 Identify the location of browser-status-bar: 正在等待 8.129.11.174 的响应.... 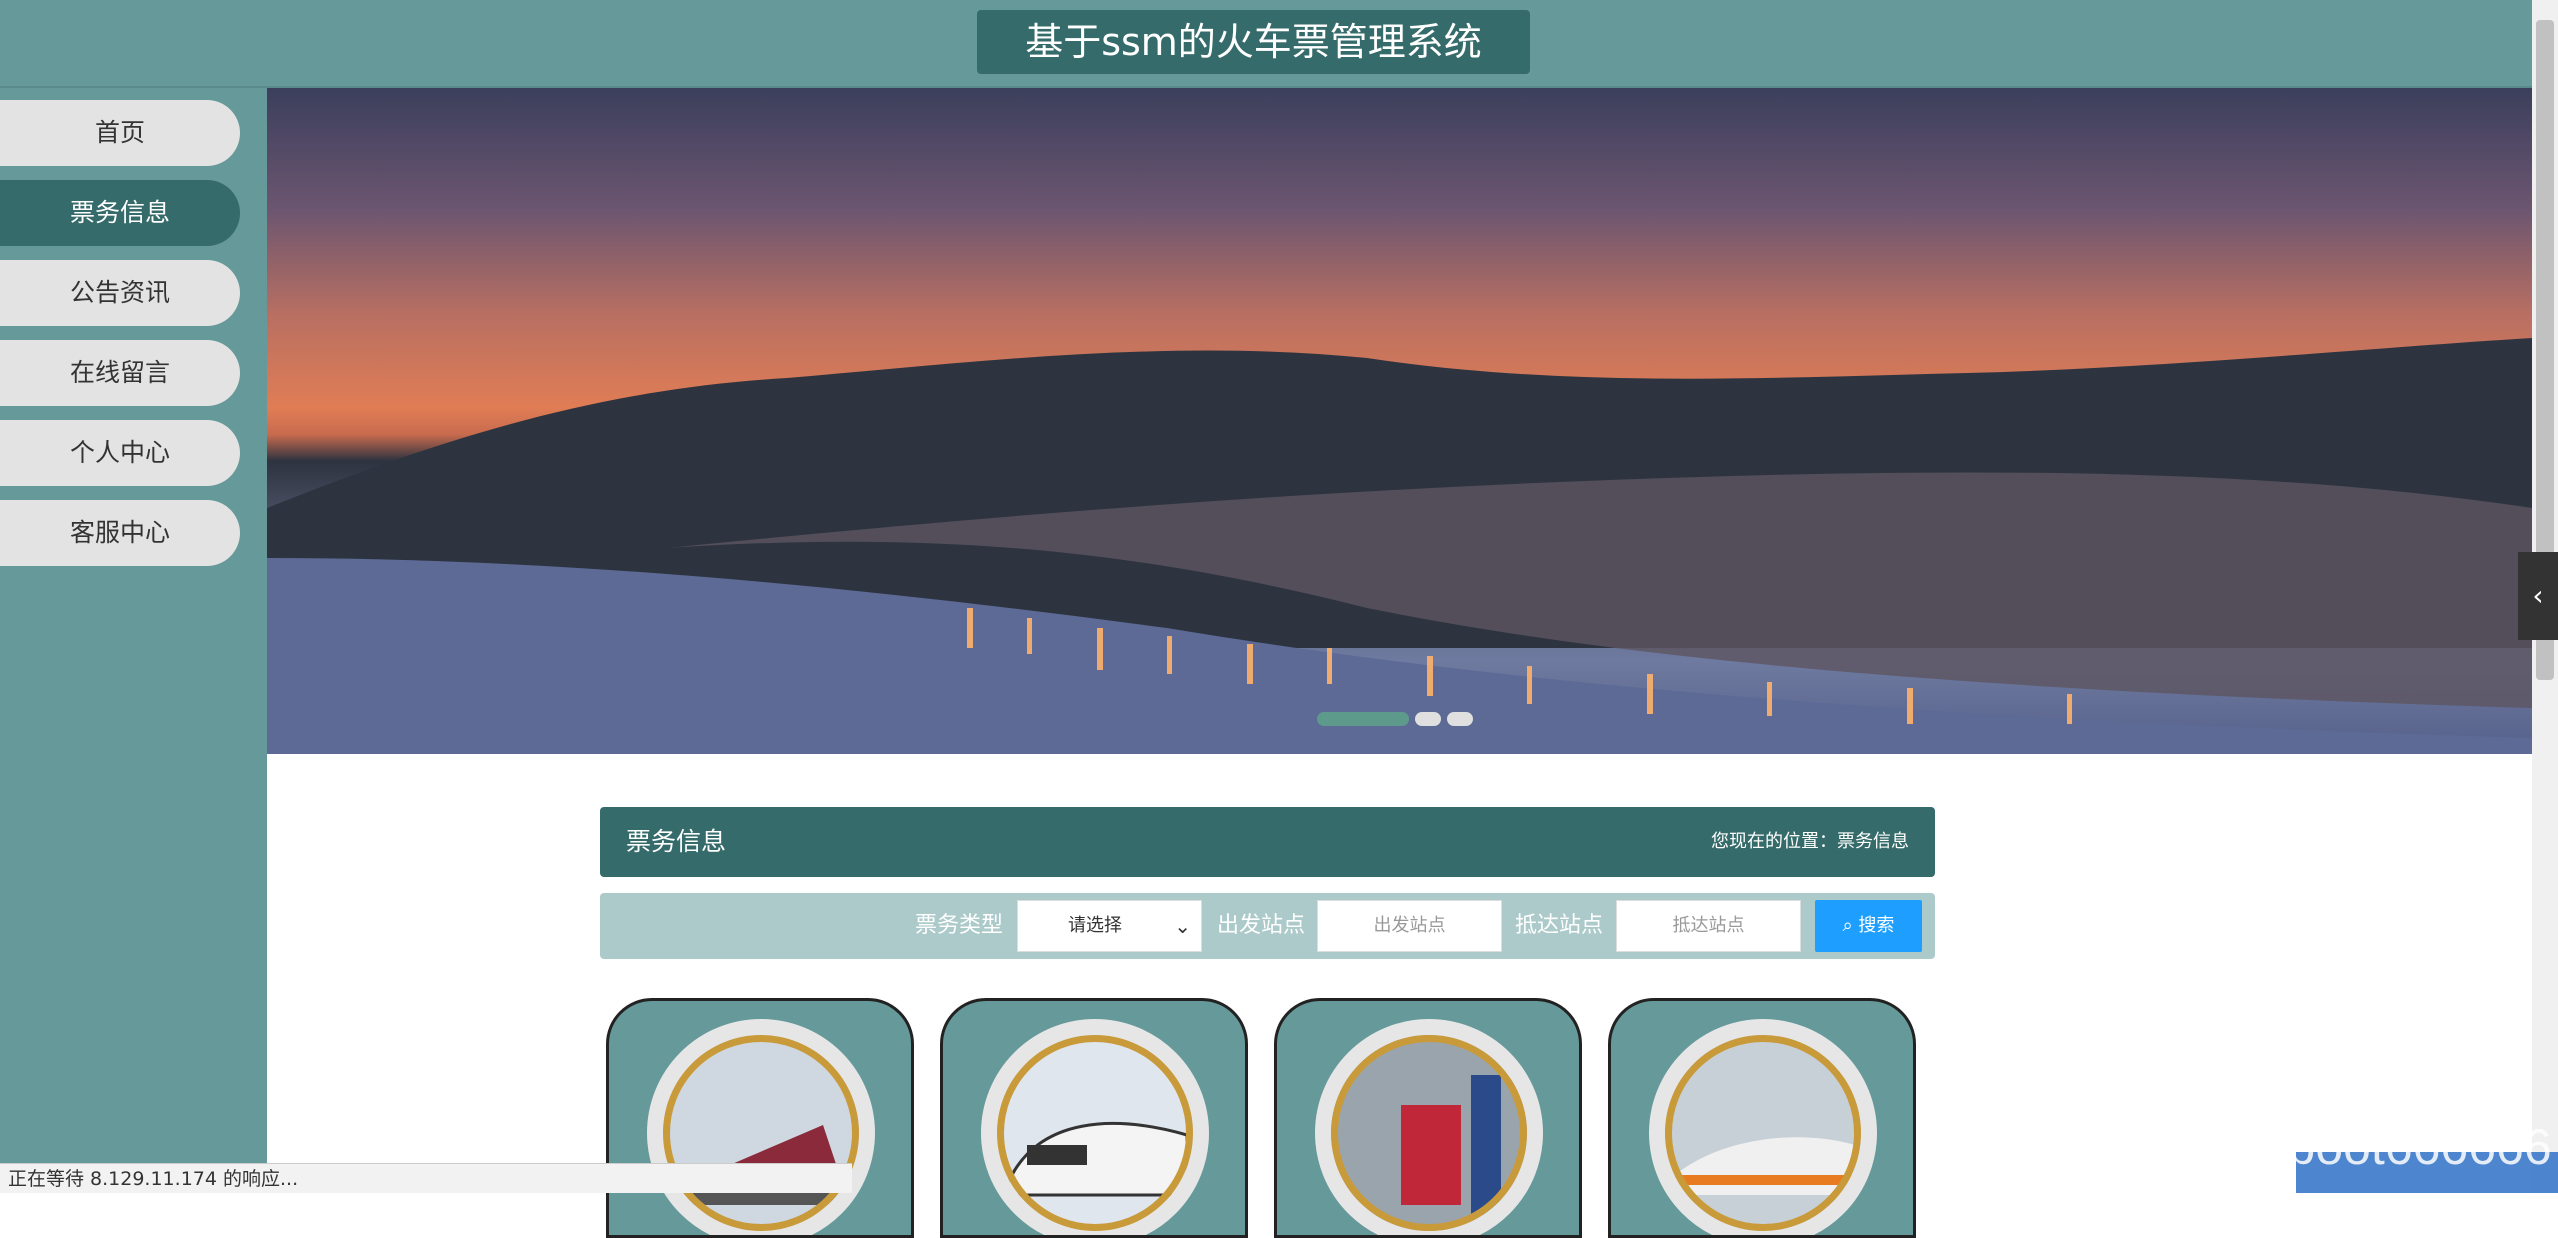
(426, 1178).